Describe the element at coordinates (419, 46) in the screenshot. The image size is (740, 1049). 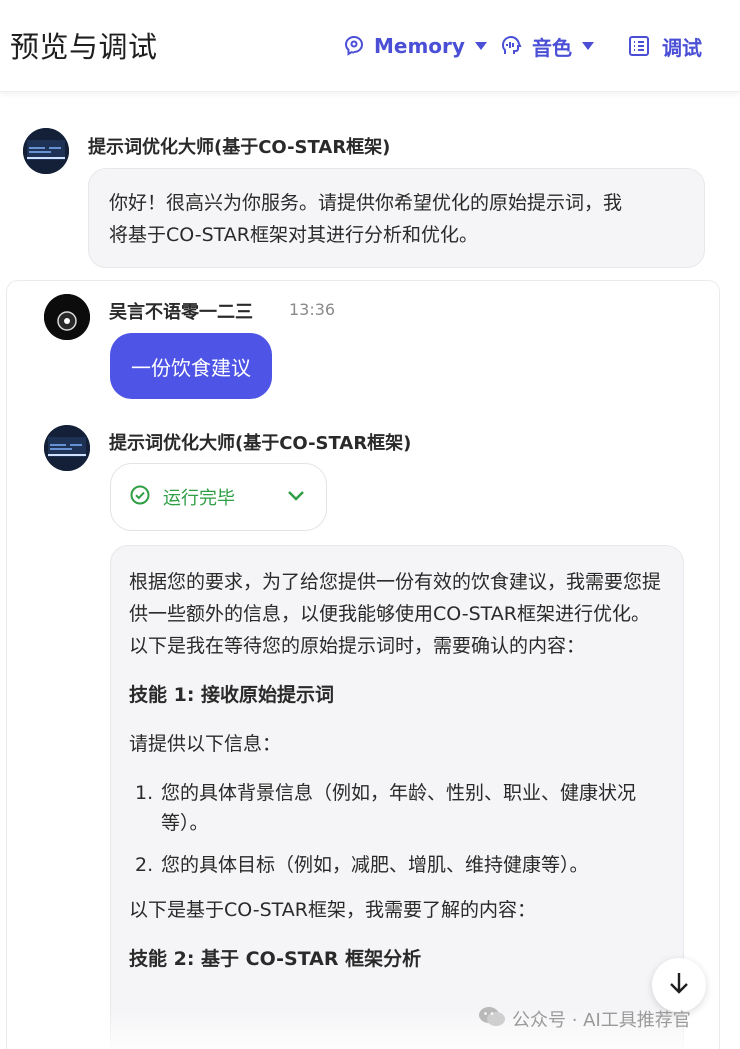
I see `memory-label: Memory` at that location.